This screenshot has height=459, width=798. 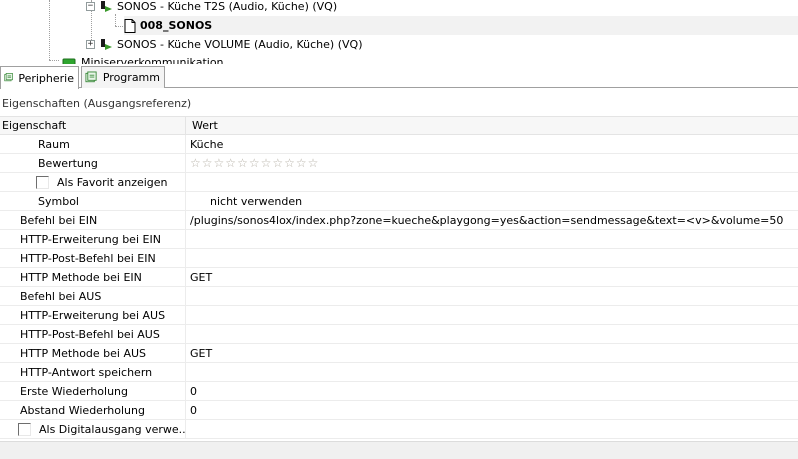 I want to click on server-icon, so click(x=69, y=61).